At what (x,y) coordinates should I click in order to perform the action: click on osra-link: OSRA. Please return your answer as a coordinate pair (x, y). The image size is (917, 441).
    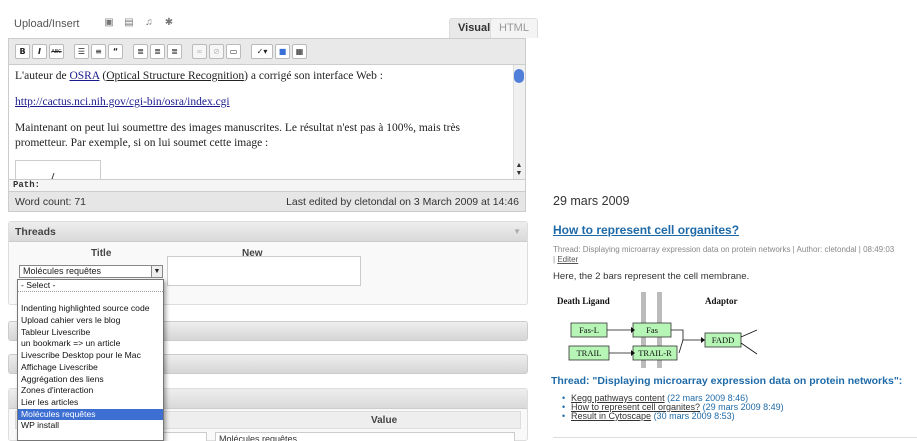
    Looking at the image, I should click on (84, 76).